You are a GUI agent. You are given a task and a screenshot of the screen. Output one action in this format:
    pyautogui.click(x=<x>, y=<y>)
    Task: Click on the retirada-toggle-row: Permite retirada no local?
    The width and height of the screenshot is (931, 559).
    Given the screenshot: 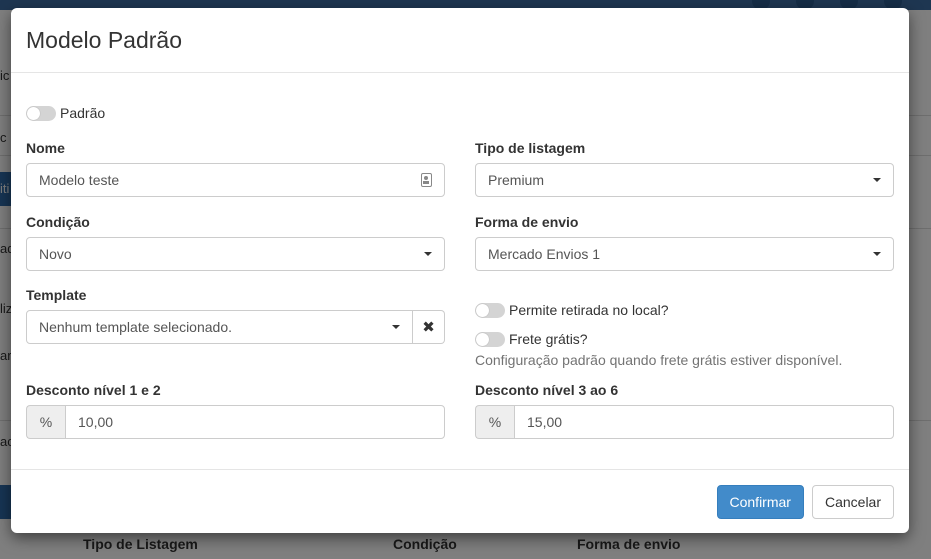 What is the action you would take?
    pyautogui.click(x=572, y=310)
    